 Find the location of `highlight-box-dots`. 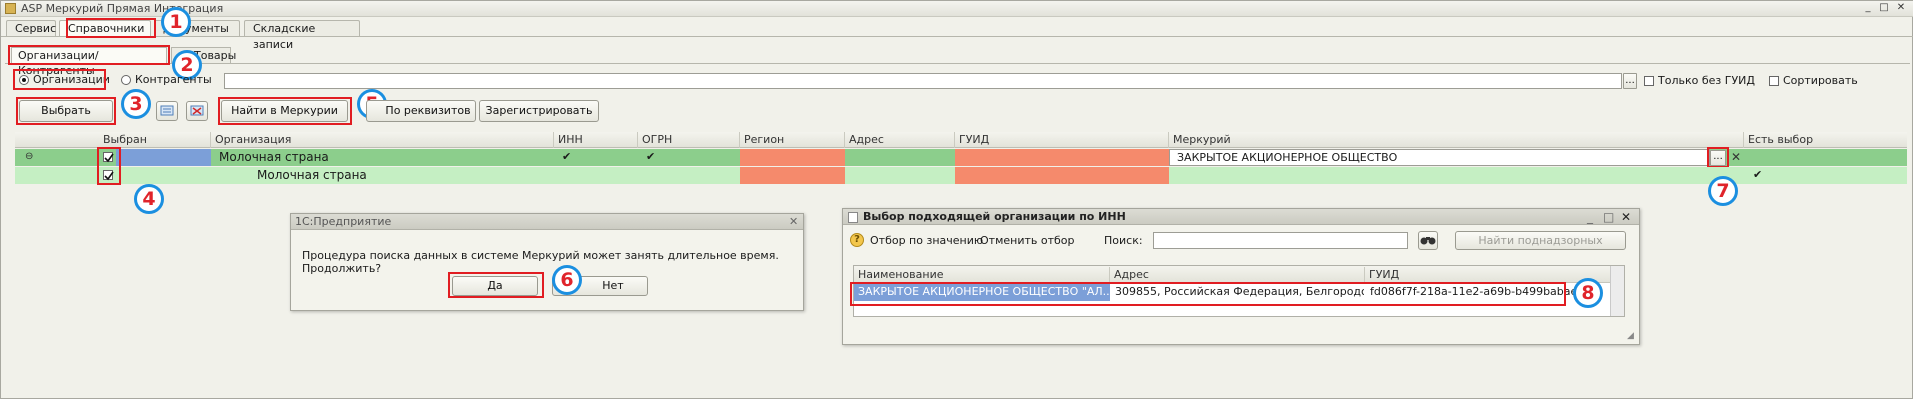

highlight-box-dots is located at coordinates (1718, 157).